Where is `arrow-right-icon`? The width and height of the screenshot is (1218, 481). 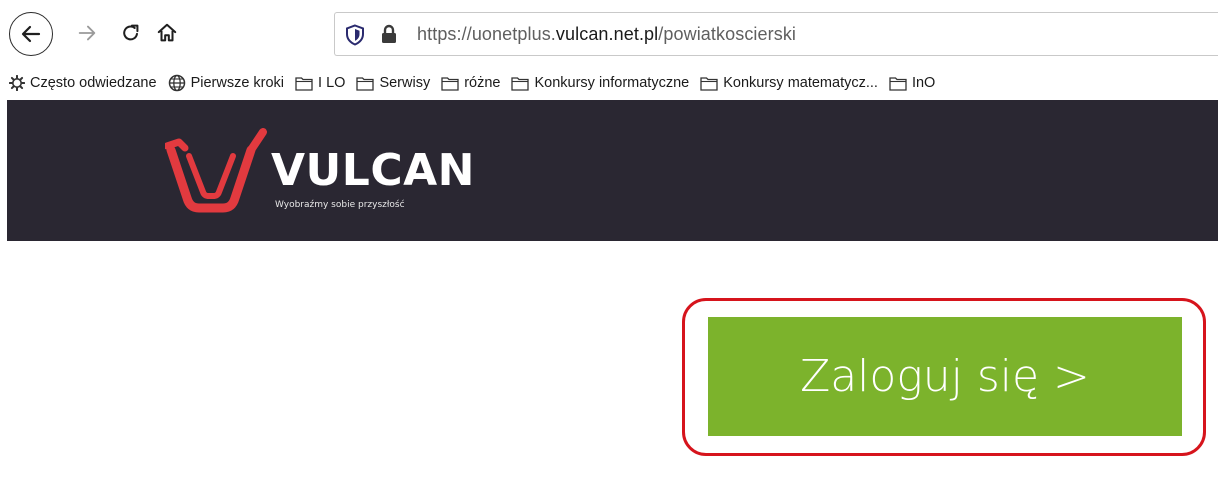 arrow-right-icon is located at coordinates (87, 33).